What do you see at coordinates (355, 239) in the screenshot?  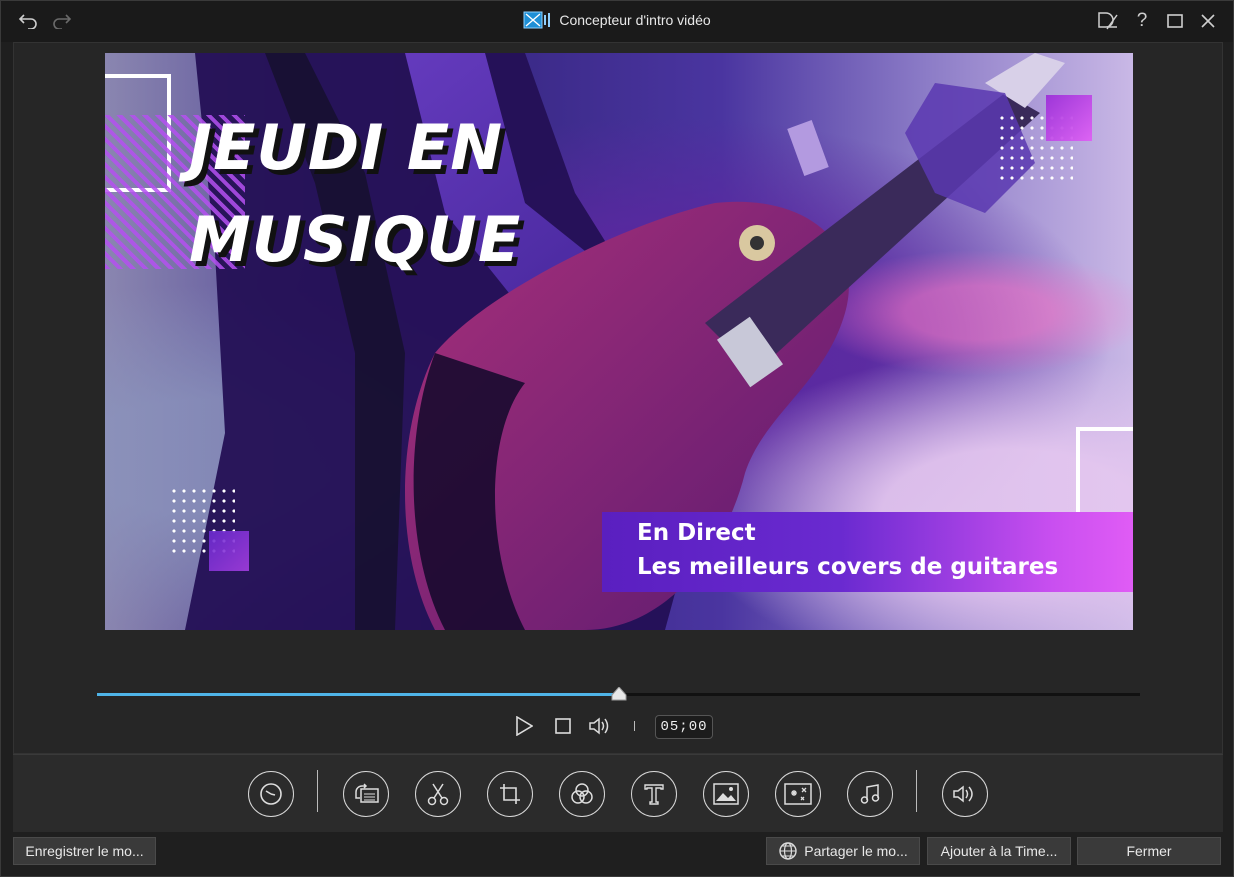 I see `intro-title-line2: MUSIQUE` at bounding box center [355, 239].